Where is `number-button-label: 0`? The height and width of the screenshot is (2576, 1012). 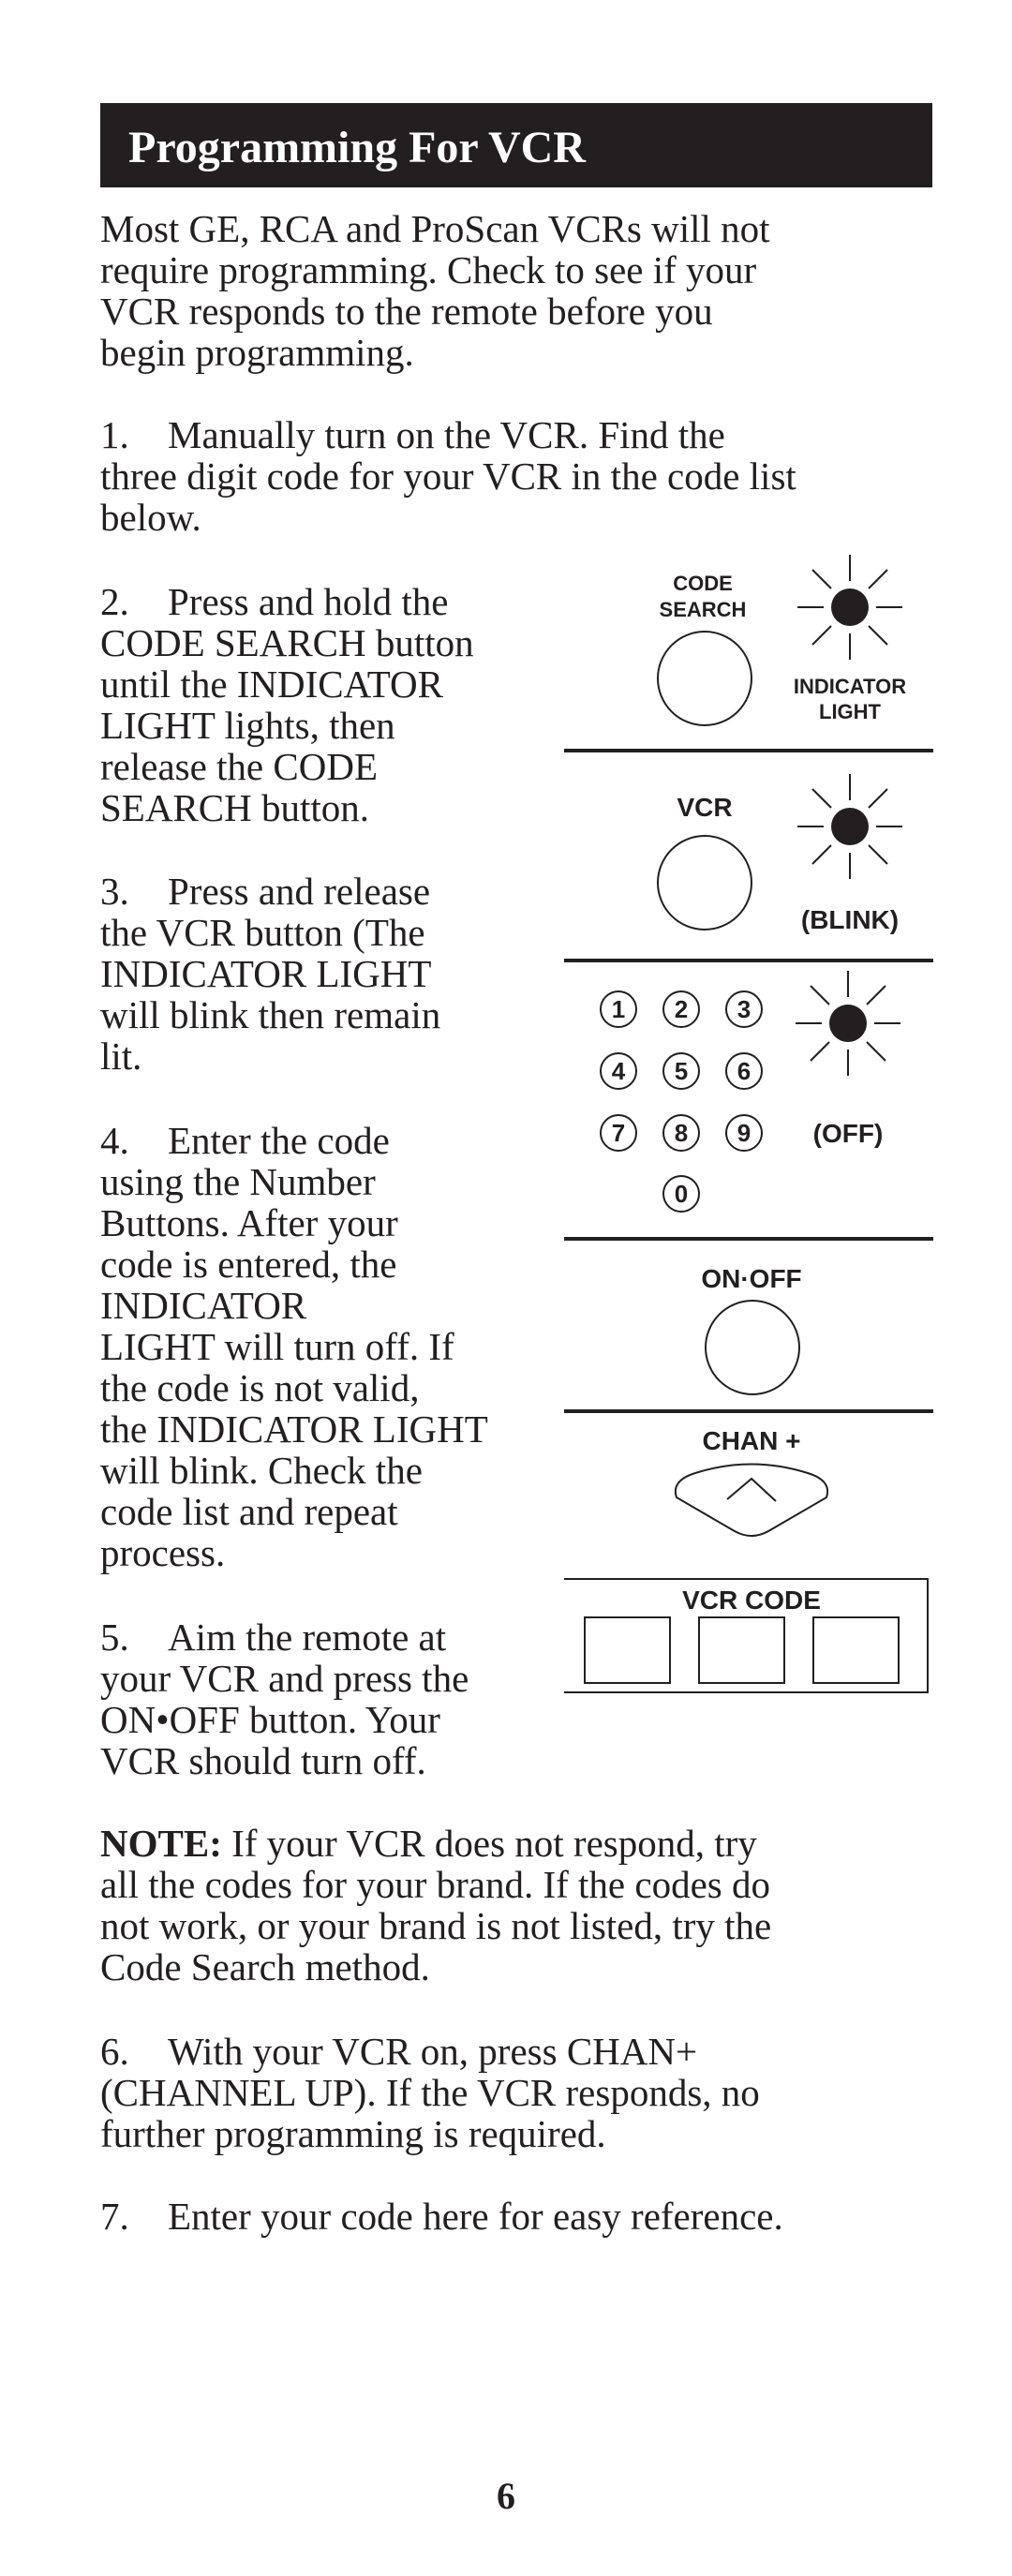
number-button-label: 0 is located at coordinates (681, 1194).